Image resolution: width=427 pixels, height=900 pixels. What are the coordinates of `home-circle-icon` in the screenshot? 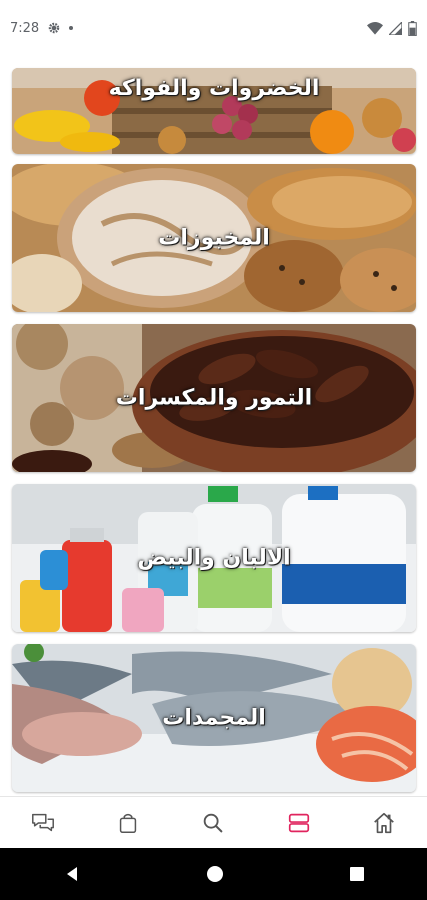 It's located at (215, 874).